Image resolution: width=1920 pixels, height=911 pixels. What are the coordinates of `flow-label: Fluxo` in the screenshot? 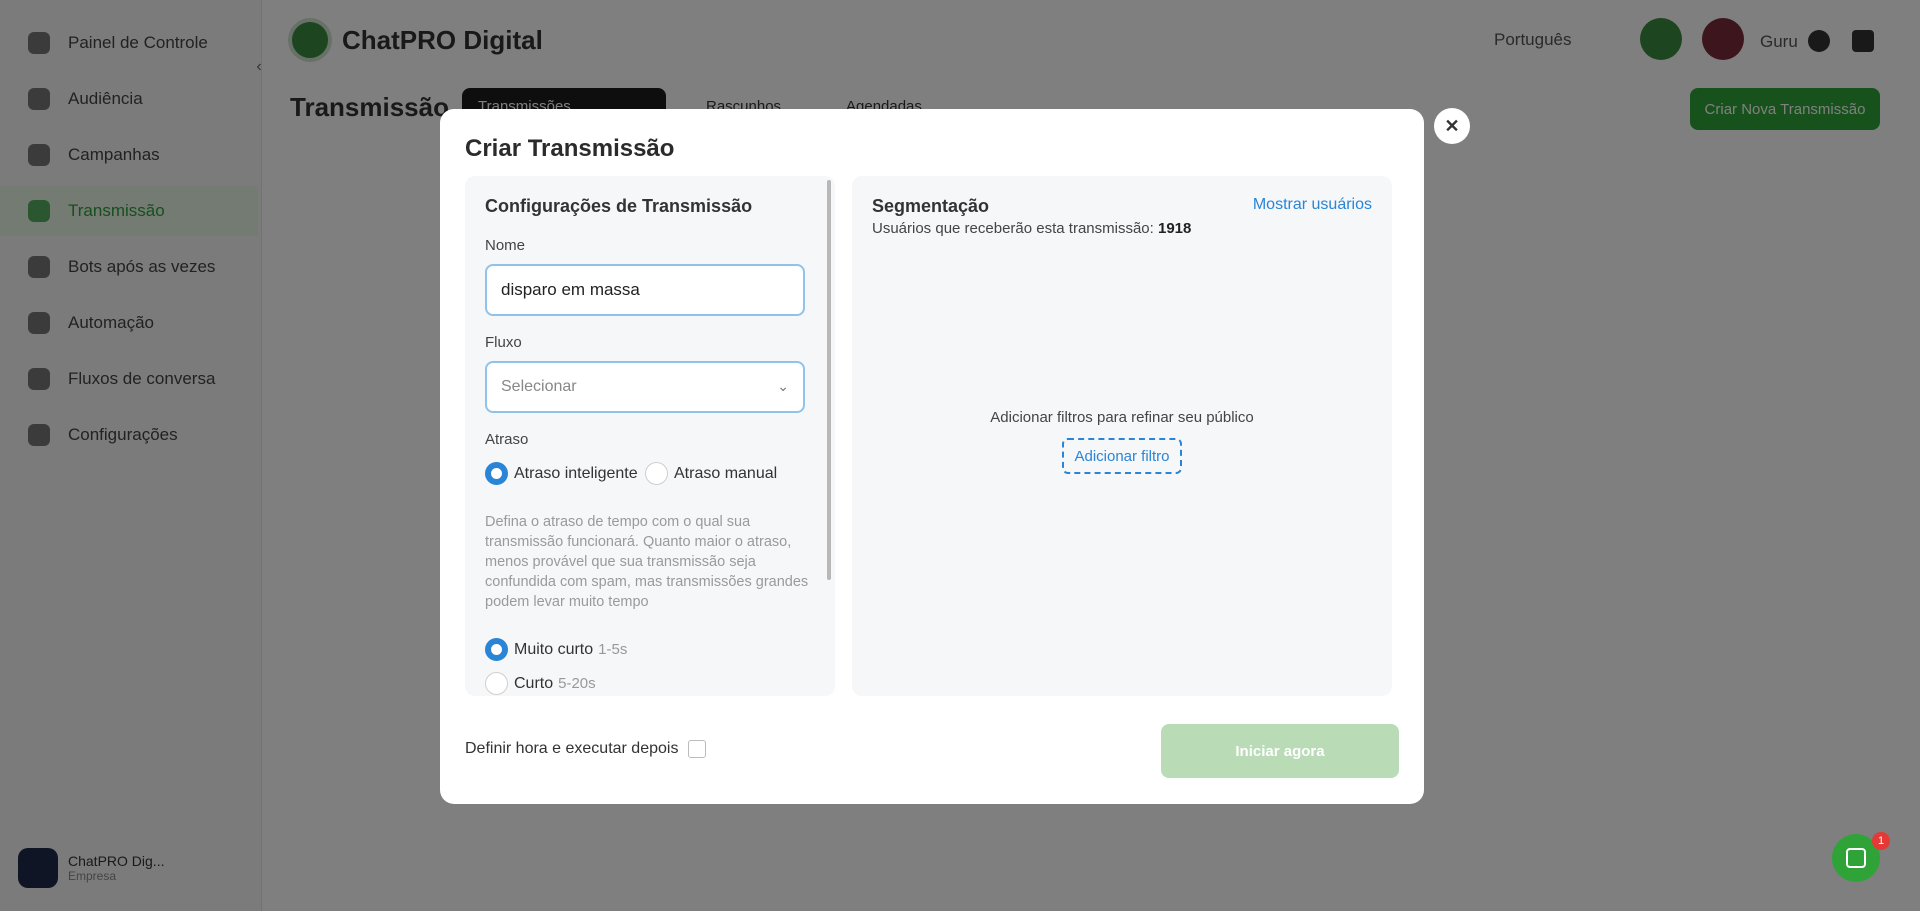 It's located at (503, 342).